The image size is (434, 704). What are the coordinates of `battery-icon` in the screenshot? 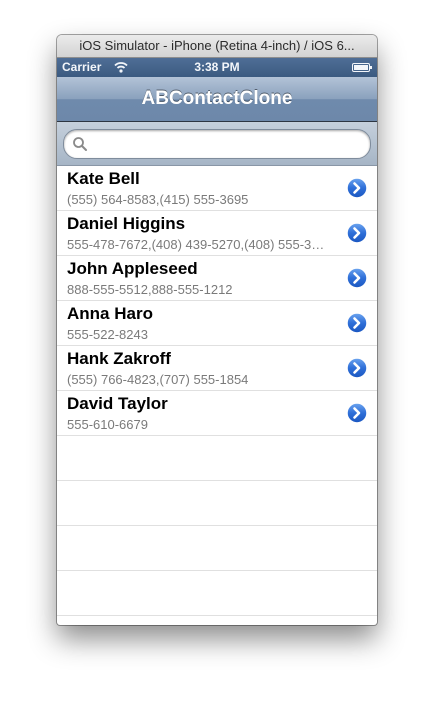 It's located at (362, 67).